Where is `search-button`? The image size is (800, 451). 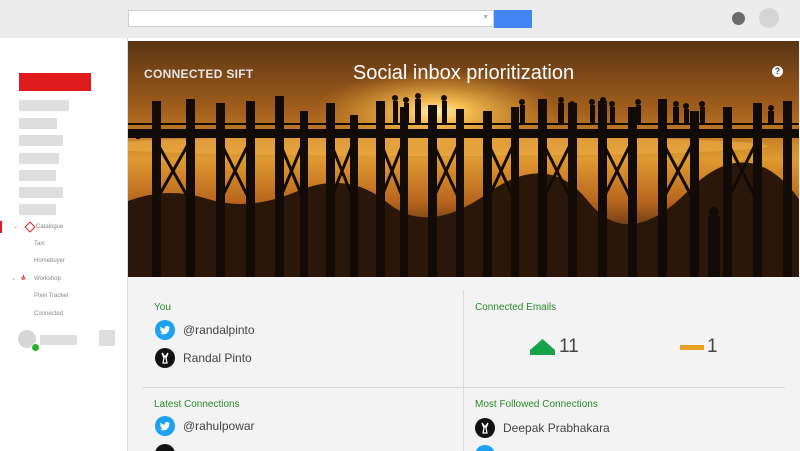
search-button is located at coordinates (513, 19).